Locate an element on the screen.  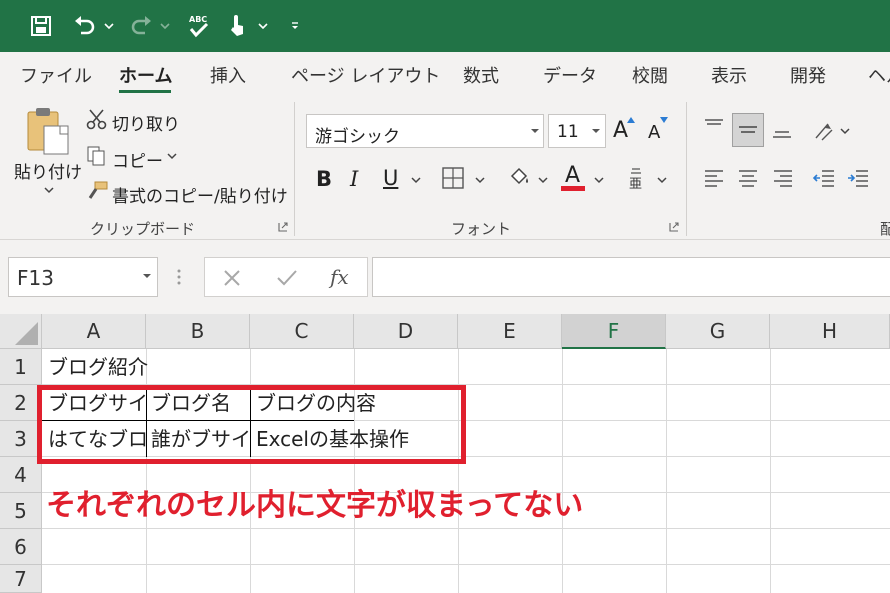
increase-font-button: A is located at coordinates (620, 130).